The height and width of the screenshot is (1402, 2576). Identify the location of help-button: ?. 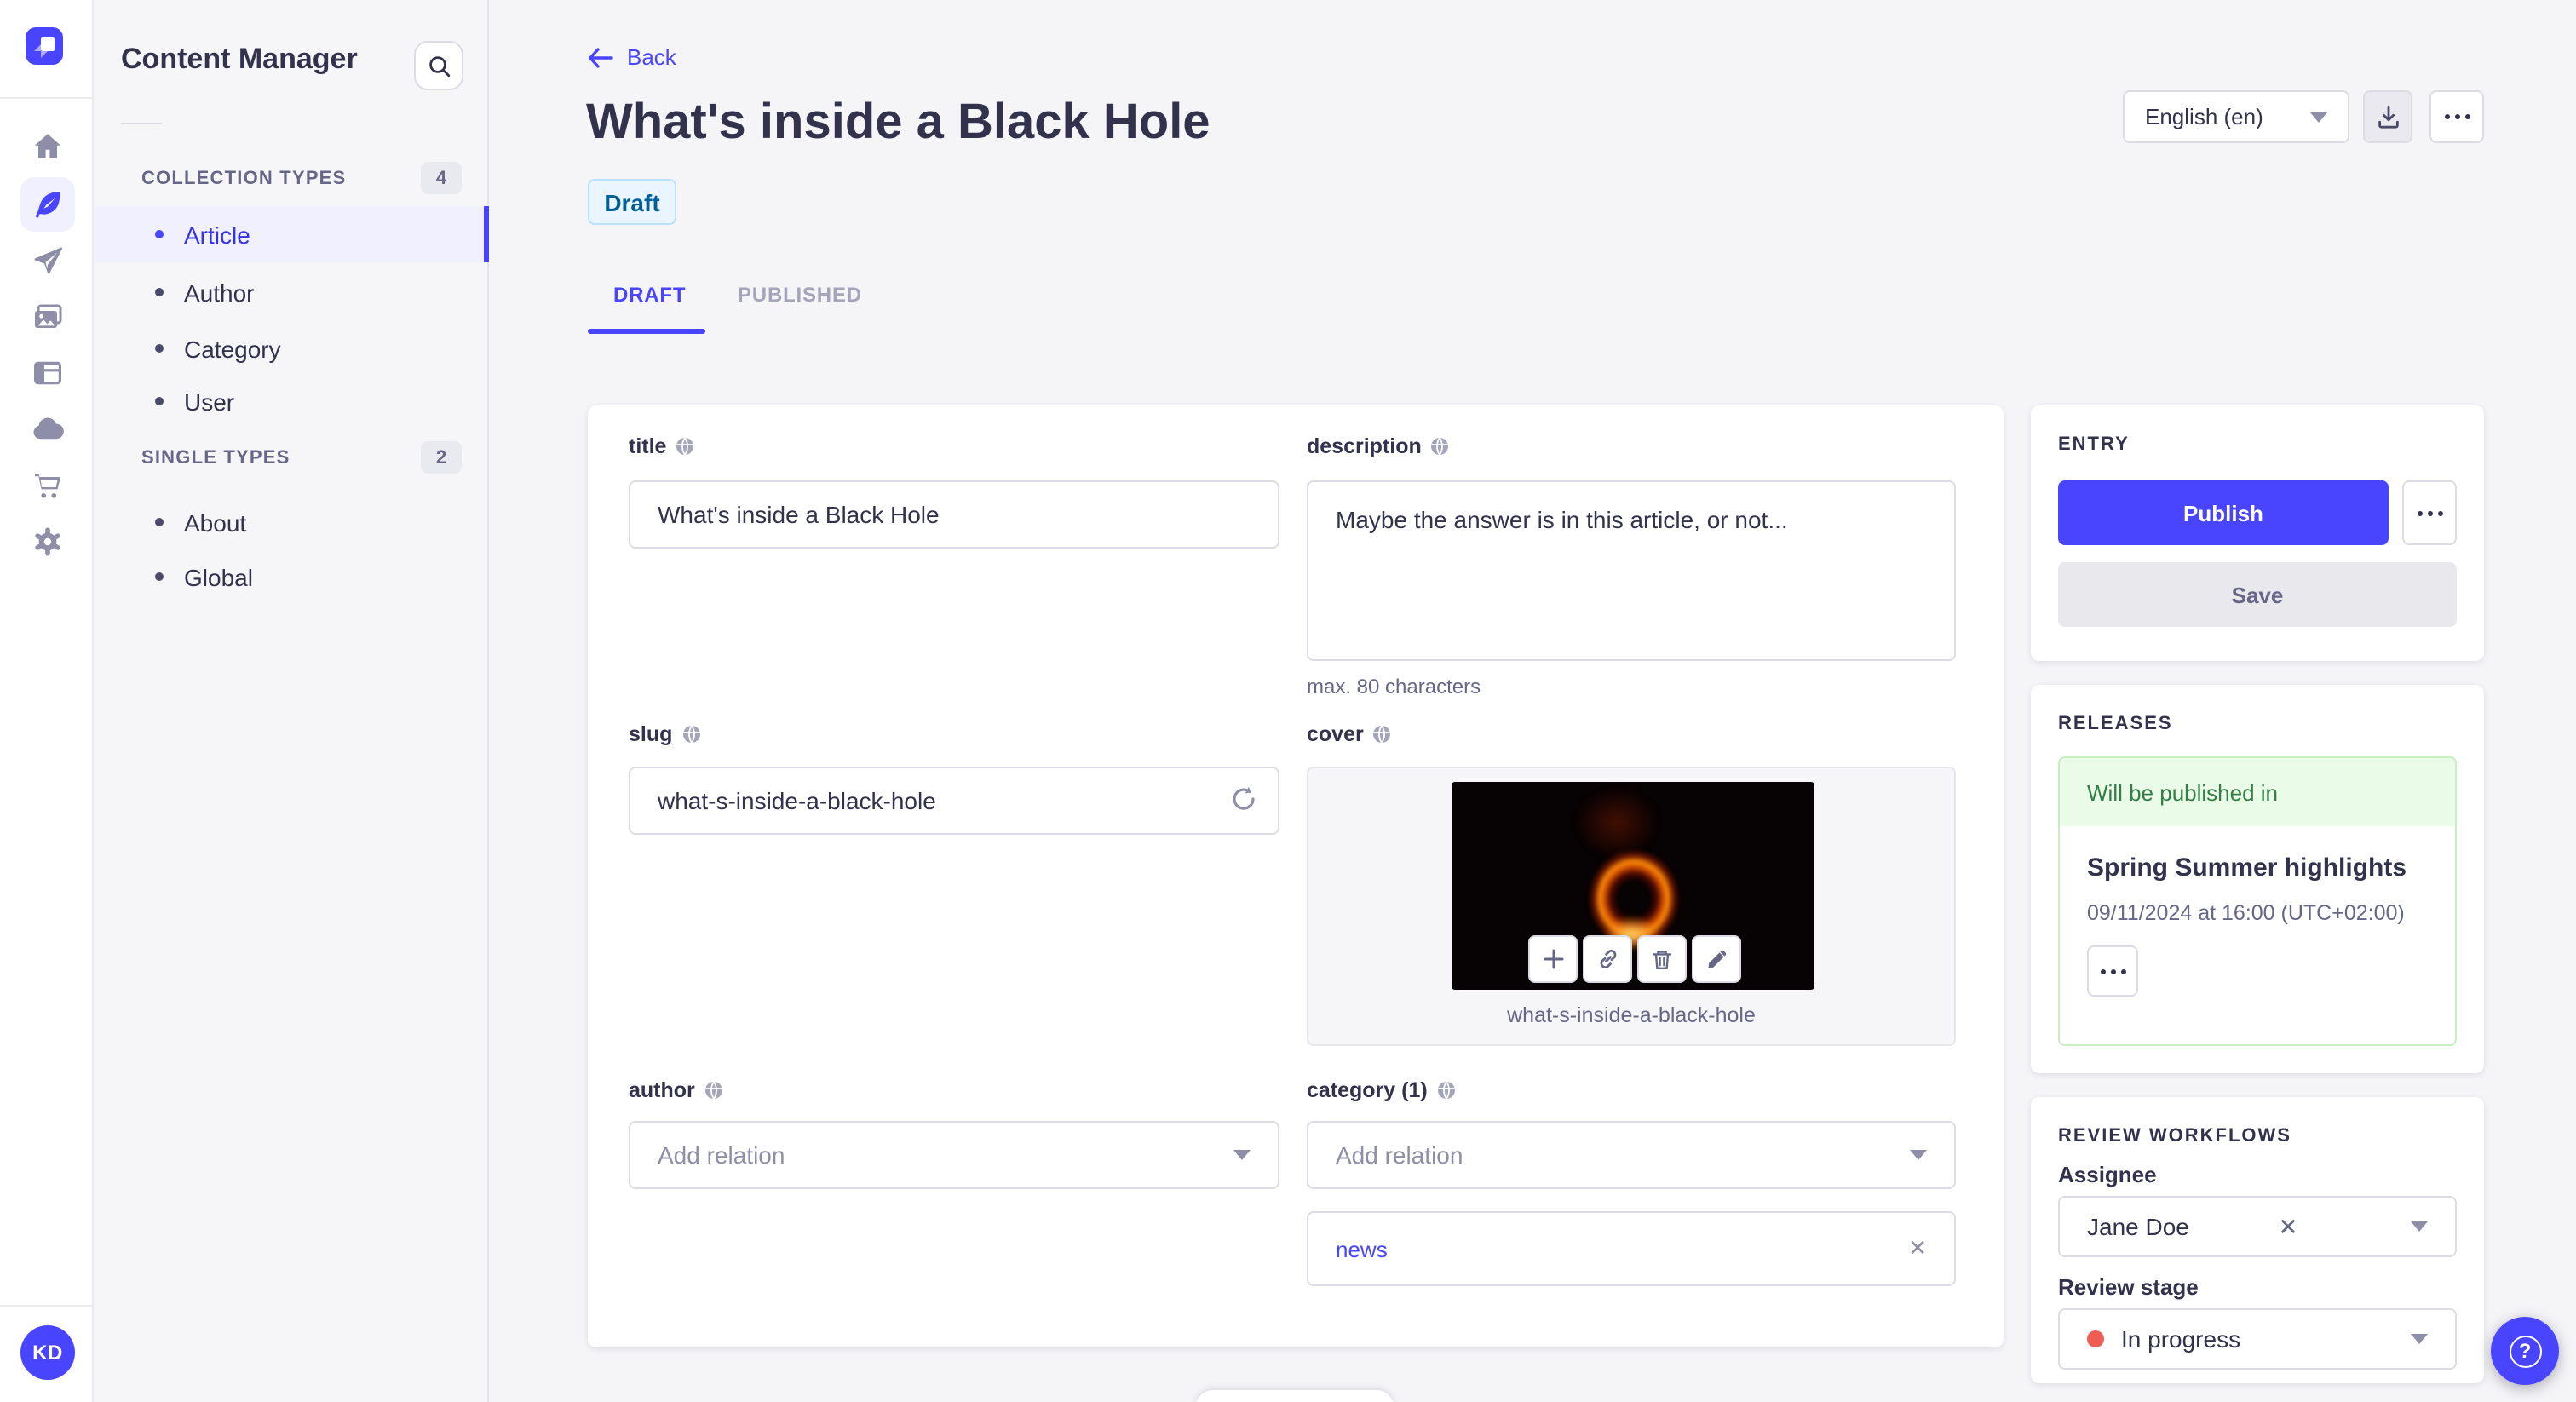
(2525, 1351).